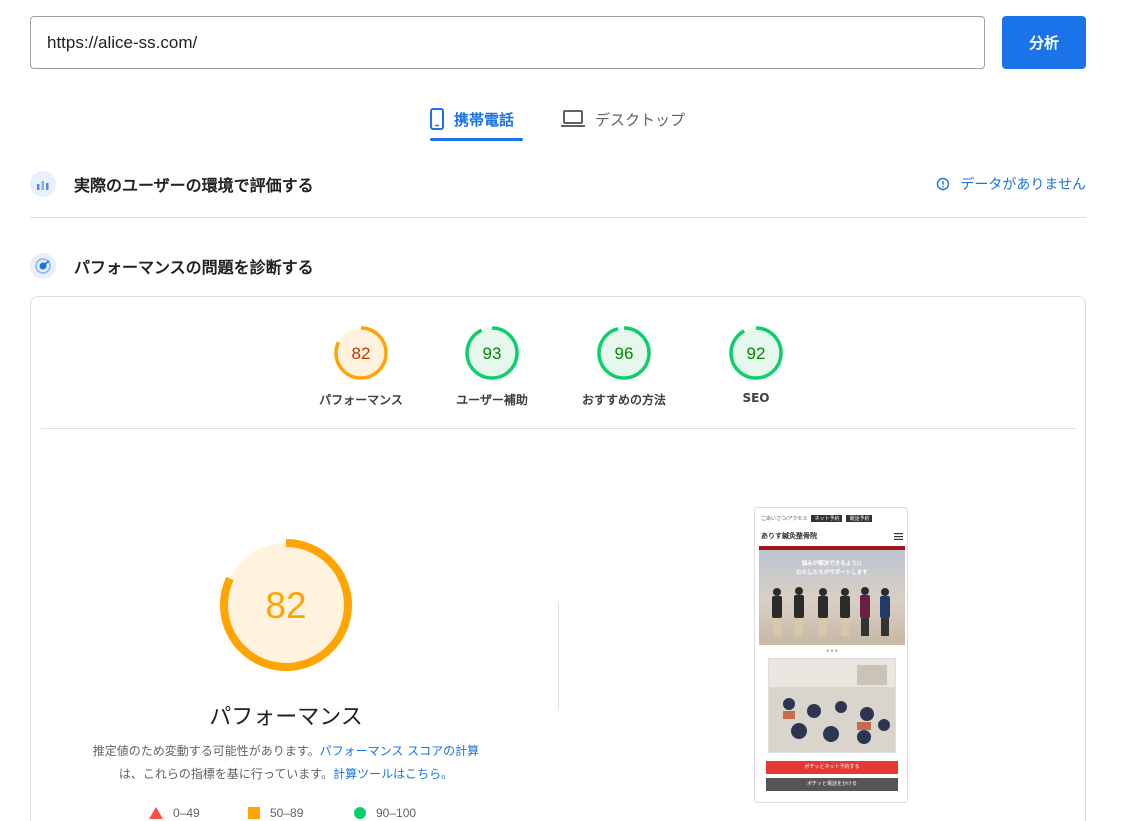 Image resolution: width=1123 pixels, height=821 pixels. I want to click on svg-text: 82, so click(361, 353).